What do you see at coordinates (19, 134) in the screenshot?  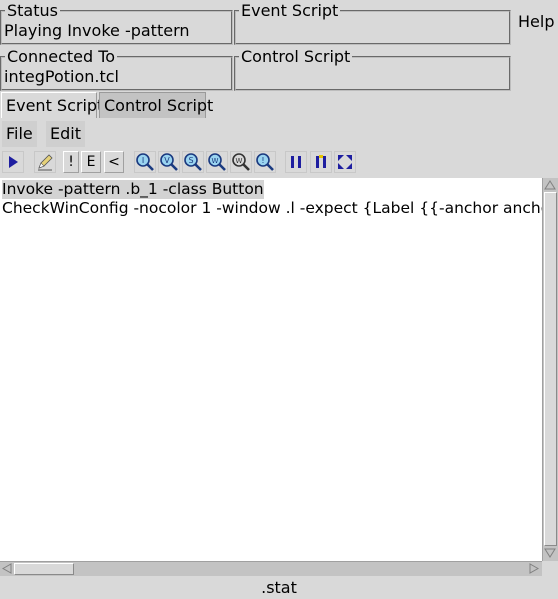 I see `menu-file: File` at bounding box center [19, 134].